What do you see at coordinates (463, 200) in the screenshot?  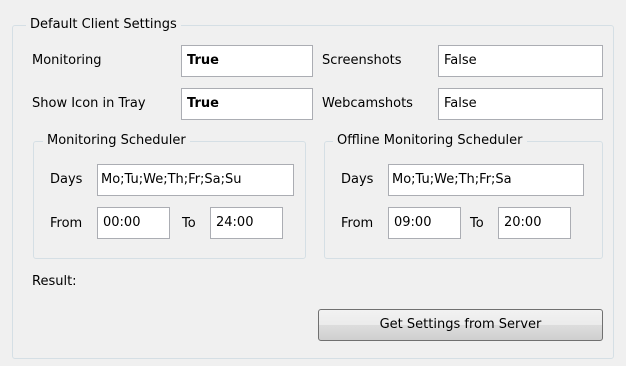 I see `offline-scheduler-group` at bounding box center [463, 200].